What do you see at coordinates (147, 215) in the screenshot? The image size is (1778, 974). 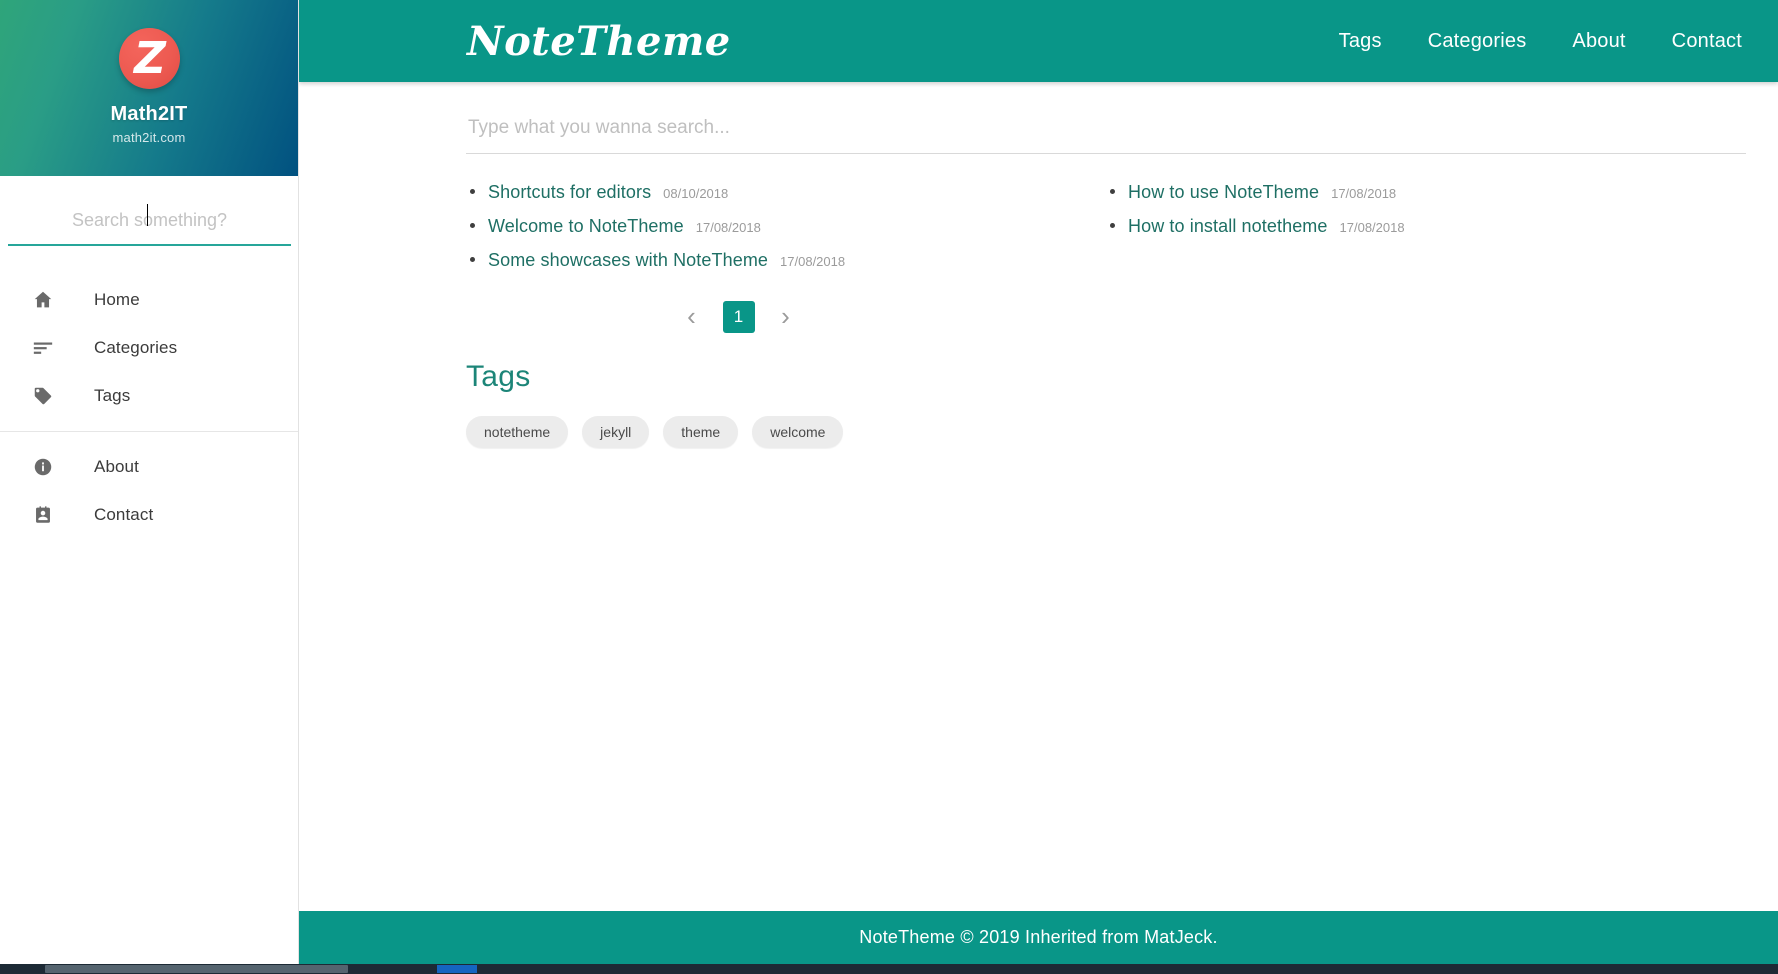 I see `text-caret` at bounding box center [147, 215].